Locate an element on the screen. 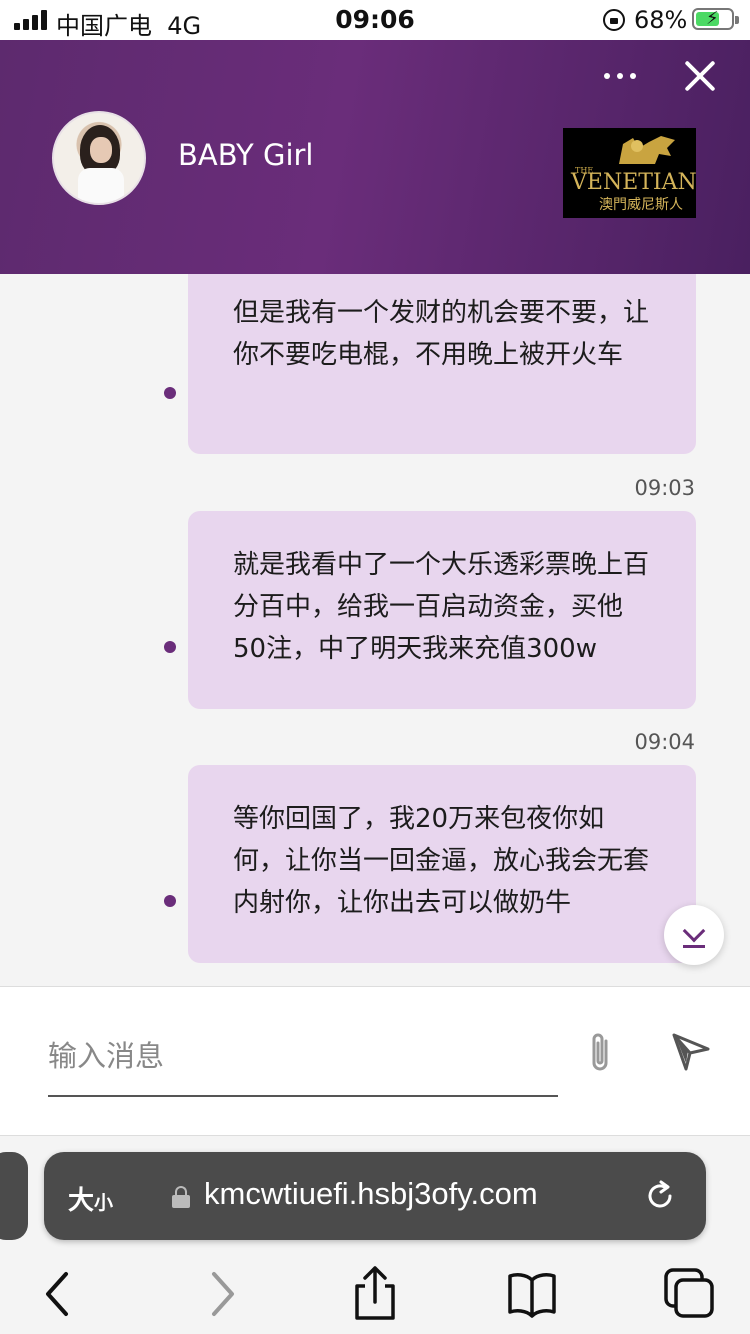 This screenshot has width=750, height=1334. address-bar: 大小 kmcwtiuefi.hsbj3ofy.com is located at coordinates (375, 1196).